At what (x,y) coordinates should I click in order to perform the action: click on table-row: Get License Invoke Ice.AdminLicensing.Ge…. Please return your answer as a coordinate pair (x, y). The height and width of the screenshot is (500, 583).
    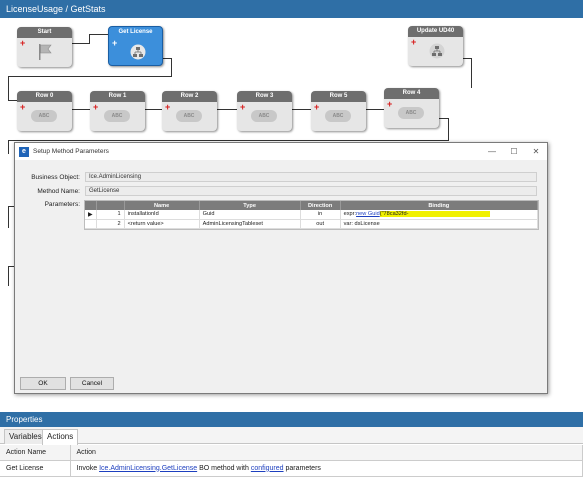
    Looking at the image, I should click on (291, 468).